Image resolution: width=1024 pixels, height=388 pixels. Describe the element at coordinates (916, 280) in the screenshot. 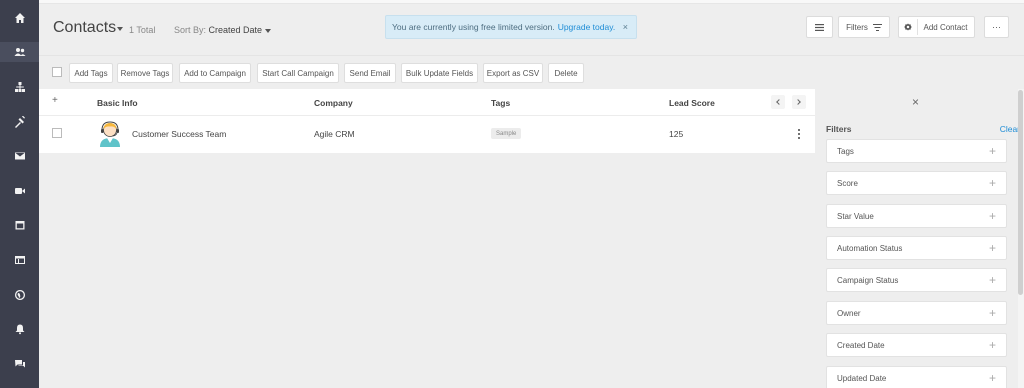

I see `filter-item-campaign-status: Campaign Status +` at that location.